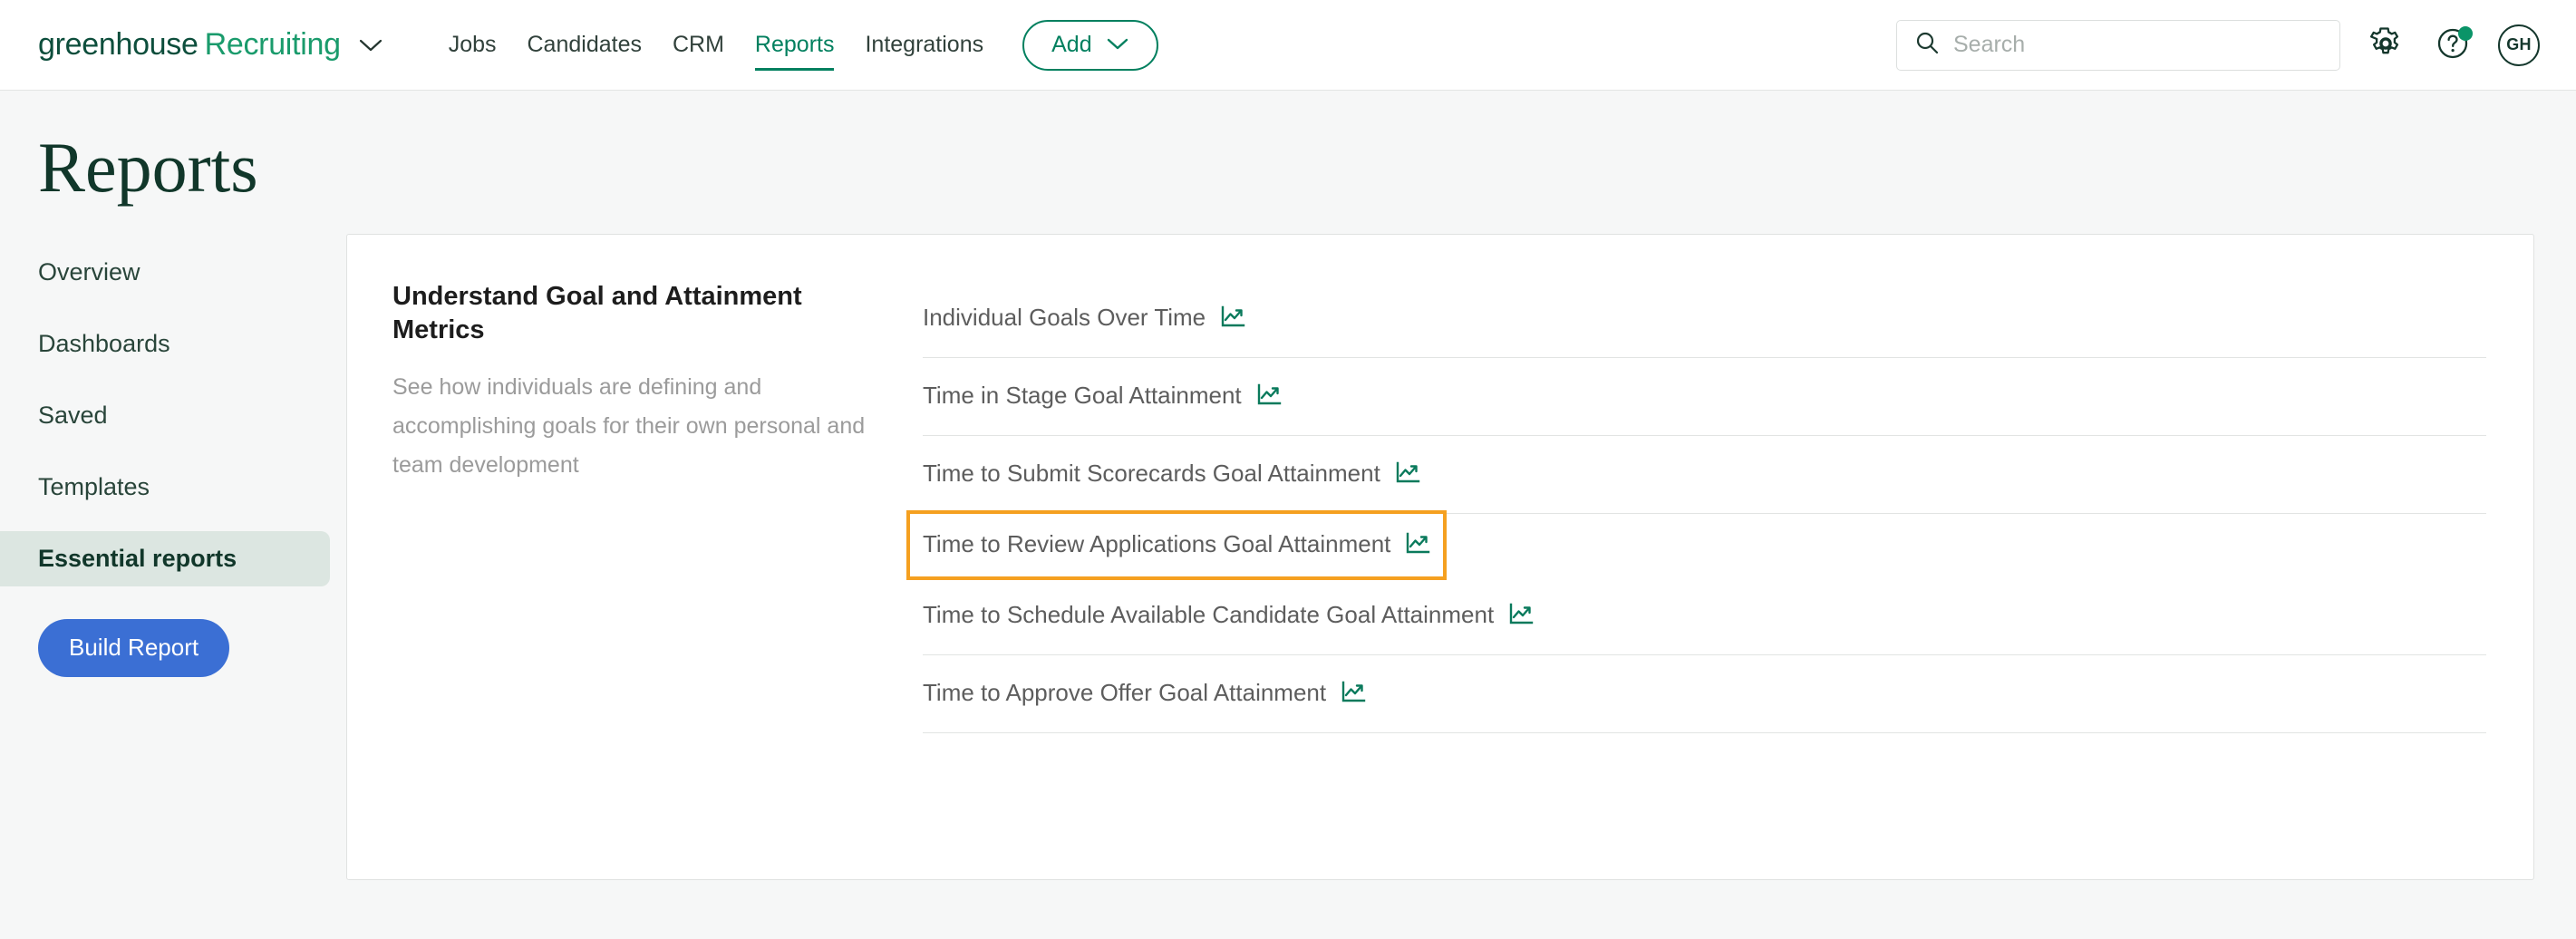 This screenshot has width=2576, height=939. I want to click on brand-product: Recruiting, so click(272, 45).